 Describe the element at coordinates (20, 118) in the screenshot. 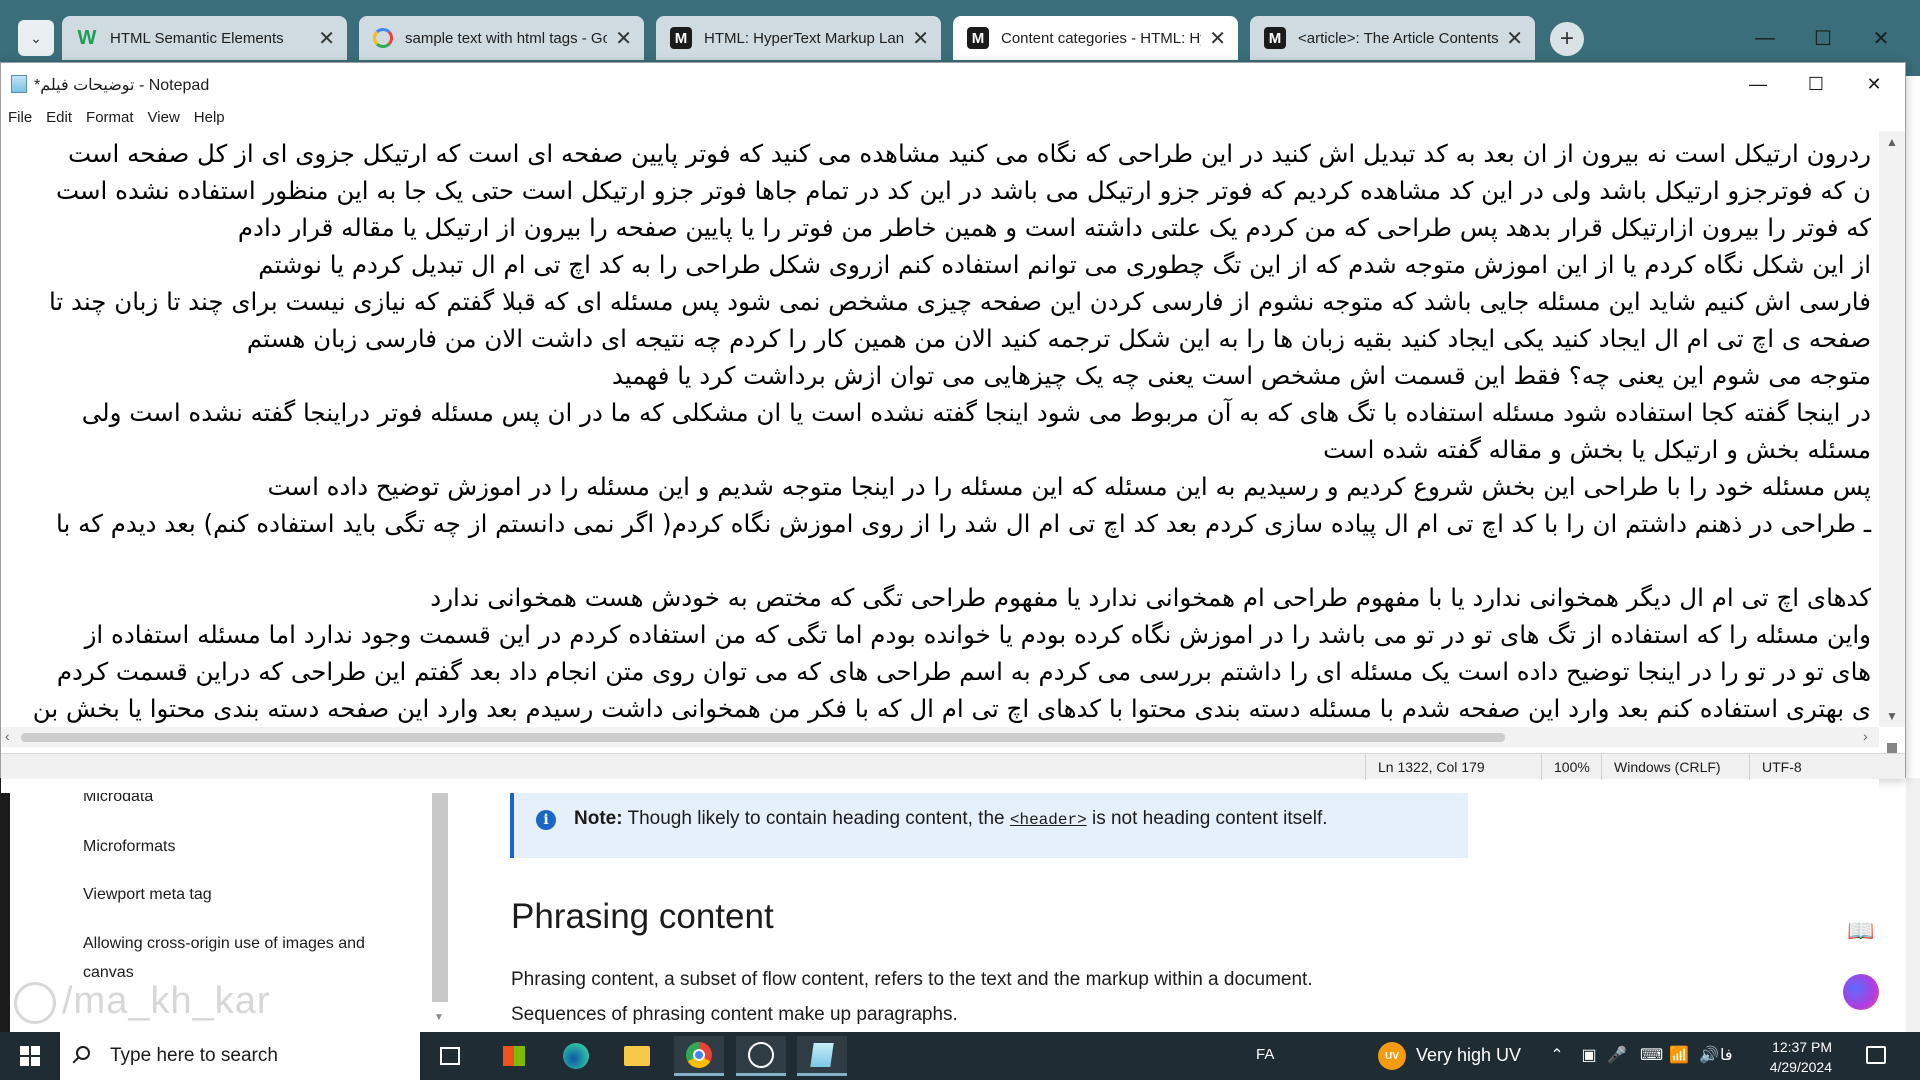

I see `menu-file: File` at that location.